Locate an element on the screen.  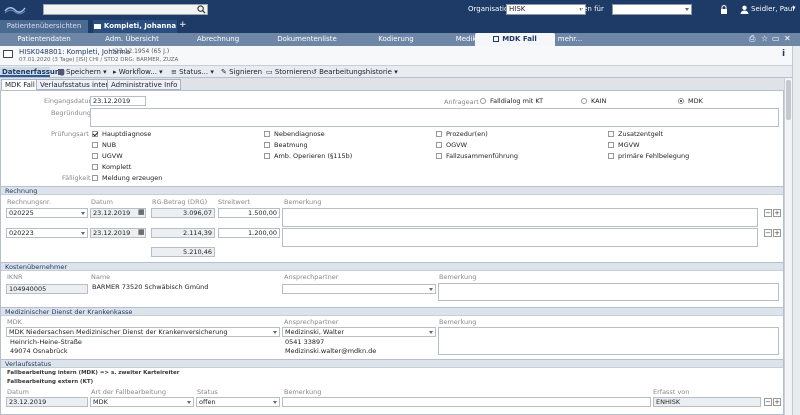
pruefungsart-fallzusammenfuehrung: Fallzusammenführung is located at coordinates (482, 156).